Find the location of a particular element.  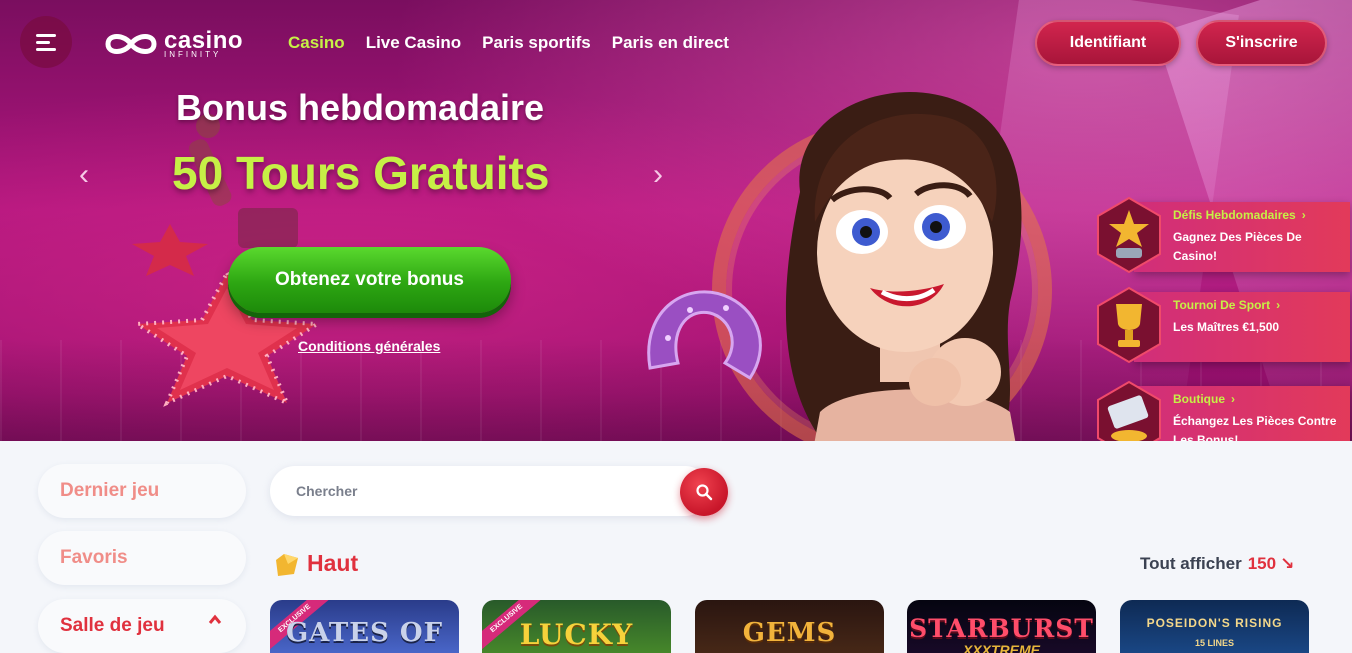

search-bar is located at coordinates (490, 491).